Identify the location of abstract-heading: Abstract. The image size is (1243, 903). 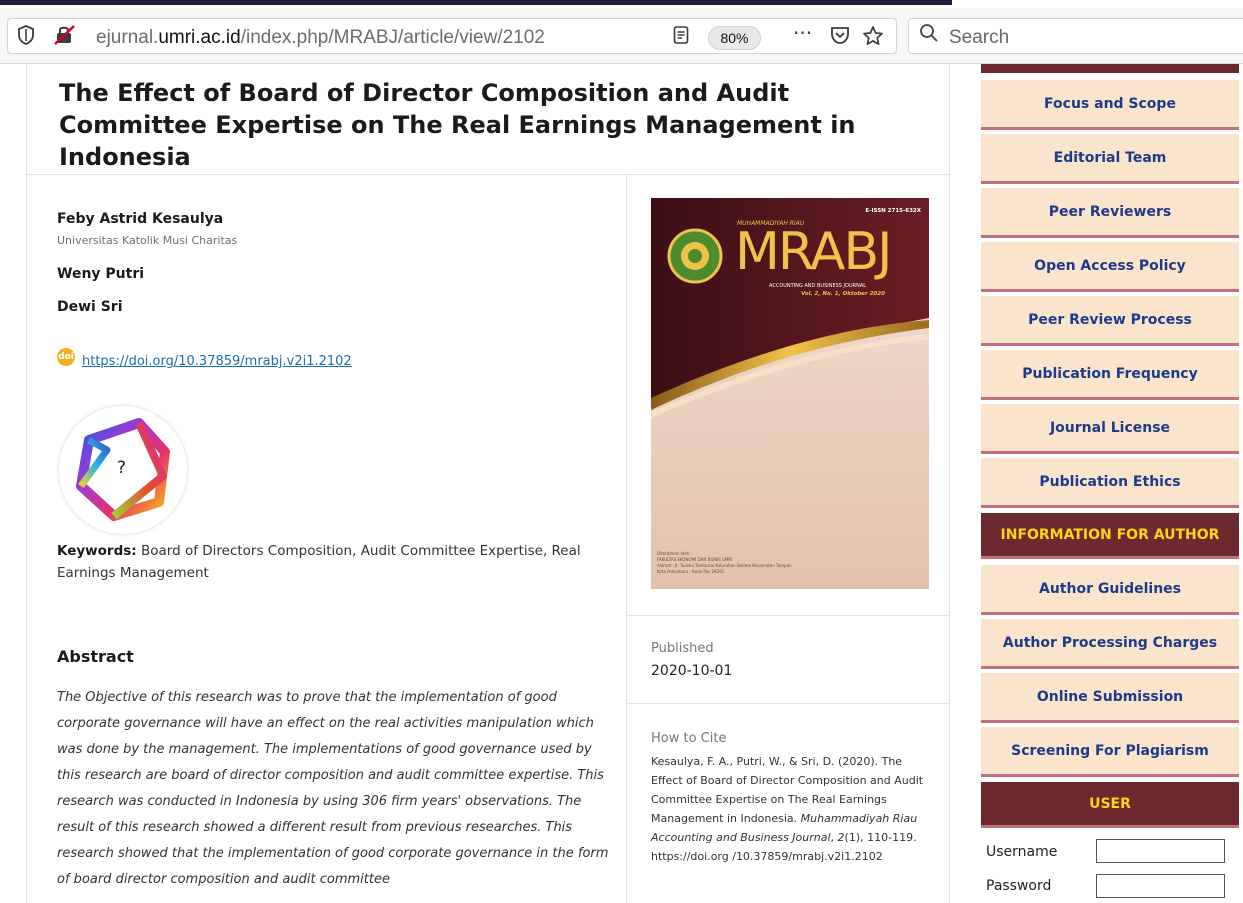
(95, 656).